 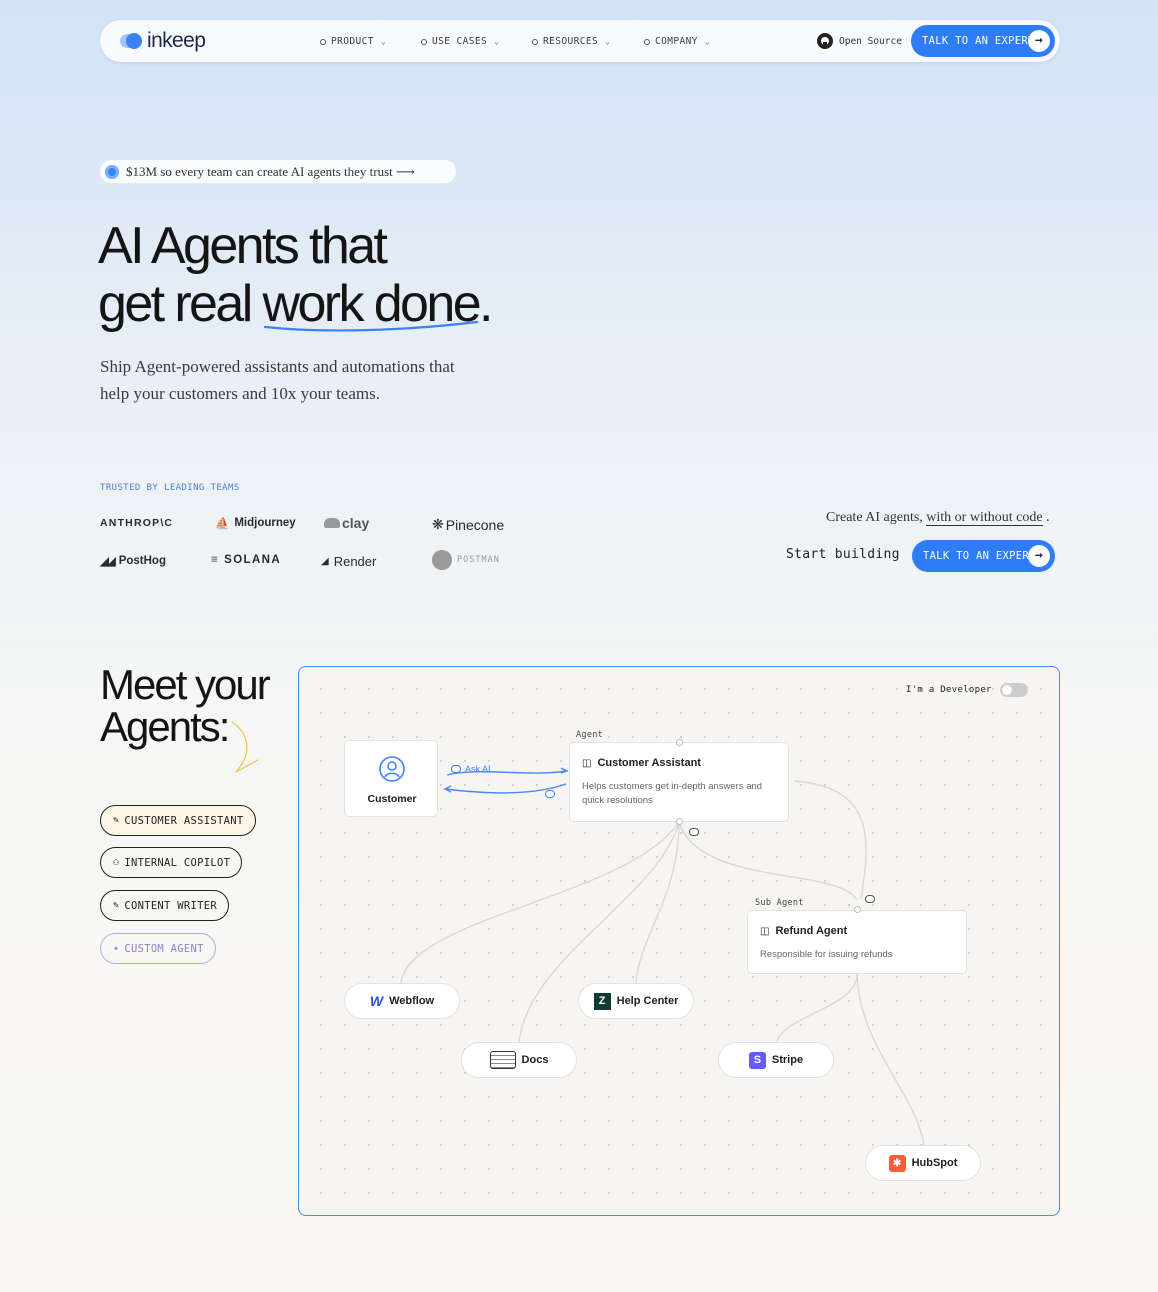 I want to click on hero-title-line2: get real work done., so click(x=295, y=304).